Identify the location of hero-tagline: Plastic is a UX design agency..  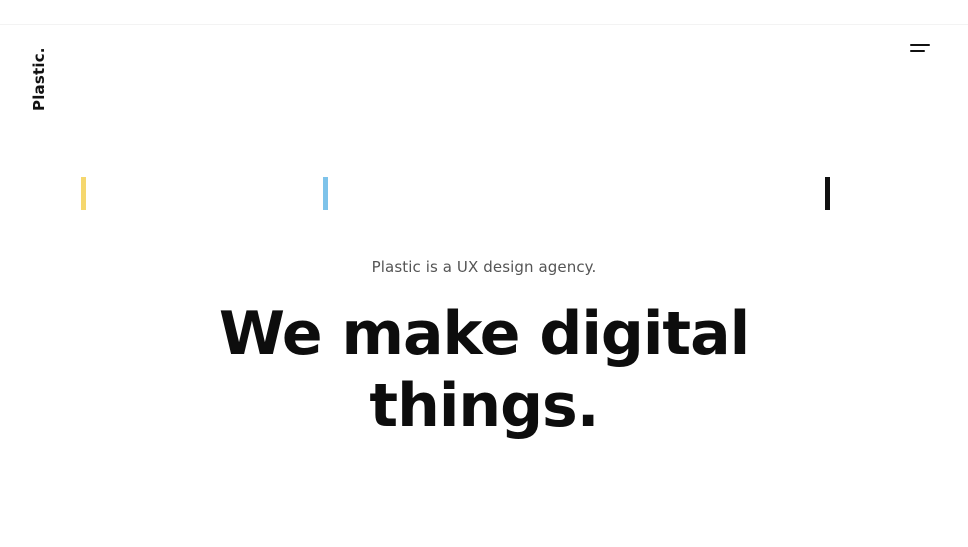
(484, 267).